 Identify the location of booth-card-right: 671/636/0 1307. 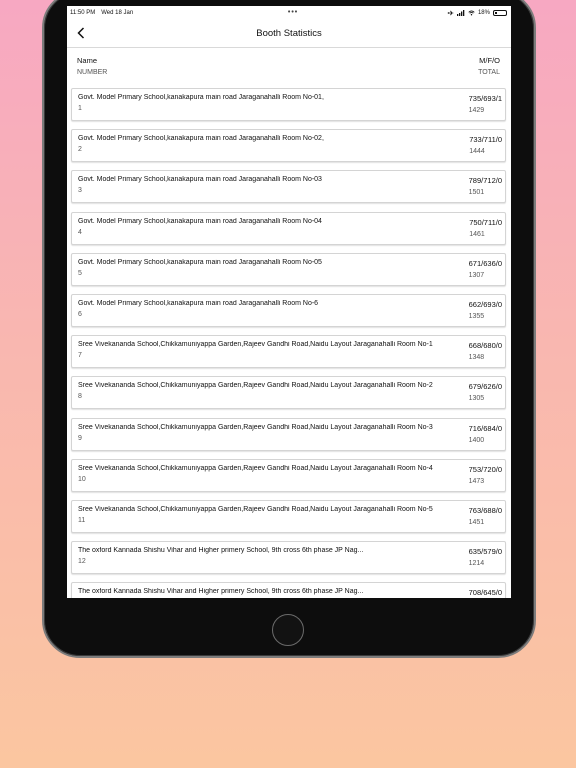
(485, 272).